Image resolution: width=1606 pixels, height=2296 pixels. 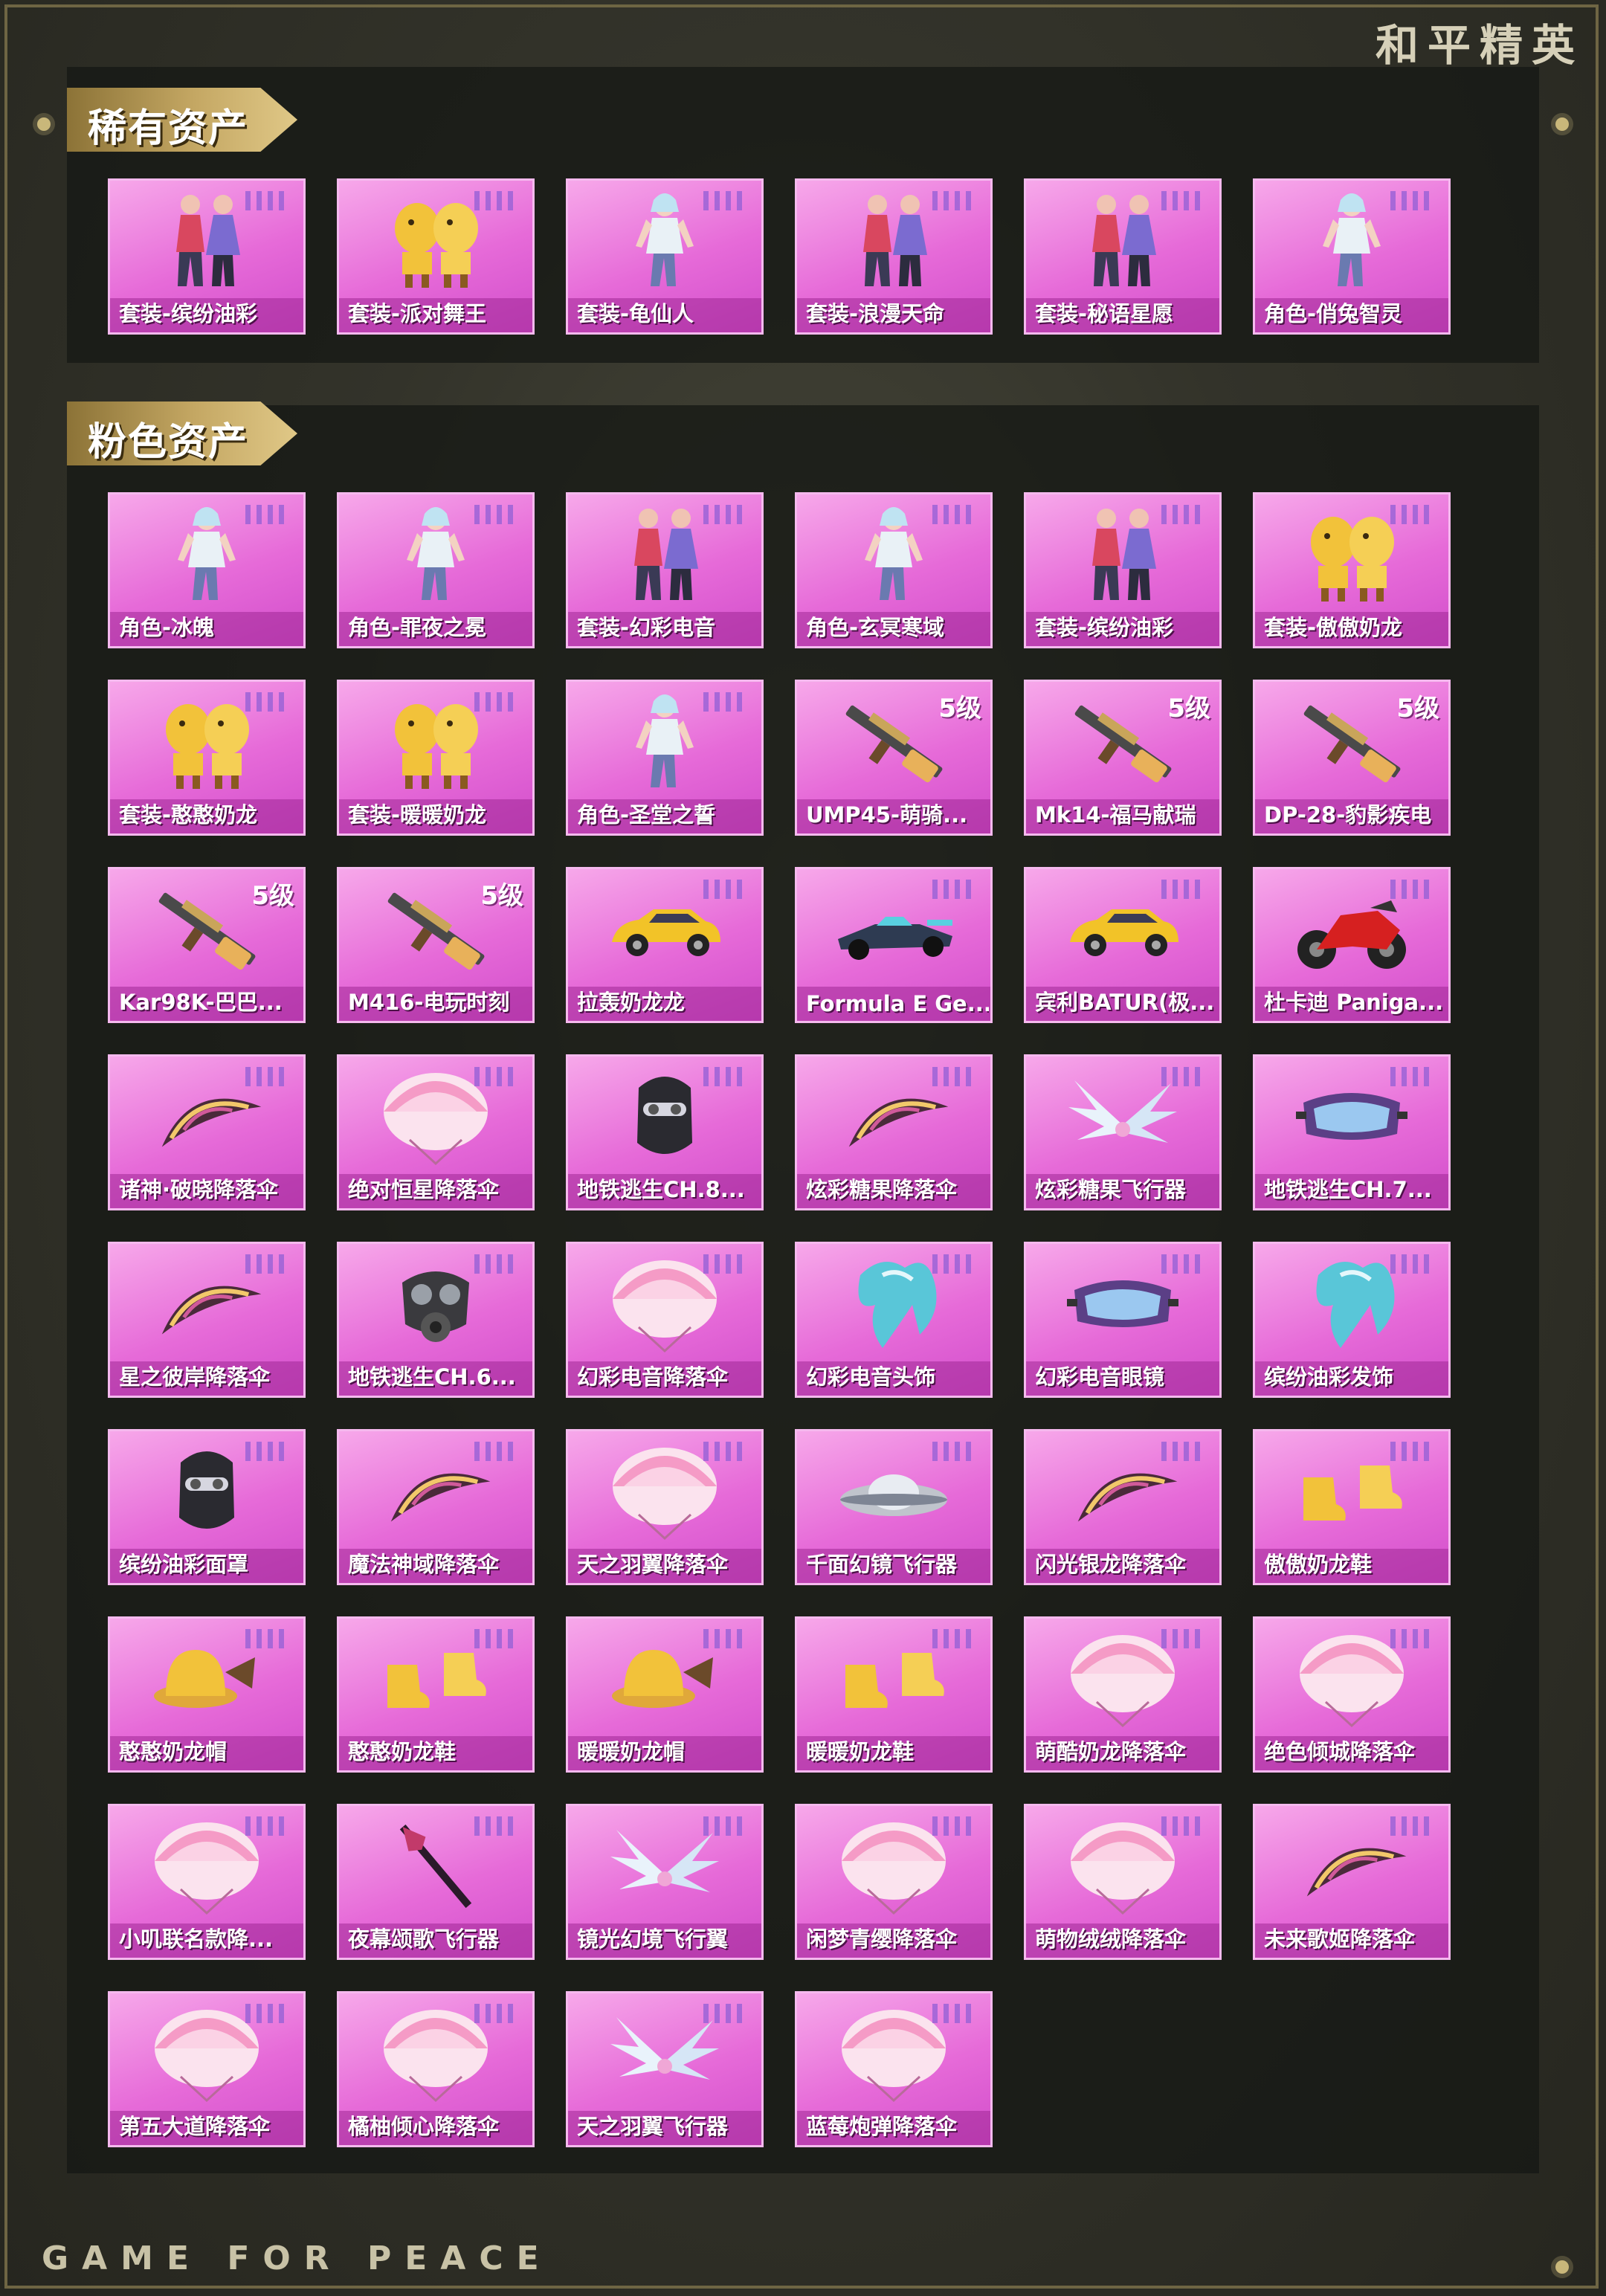 What do you see at coordinates (1123, 1882) in the screenshot?
I see `asset-card: 萌物绒绒降落伞` at bounding box center [1123, 1882].